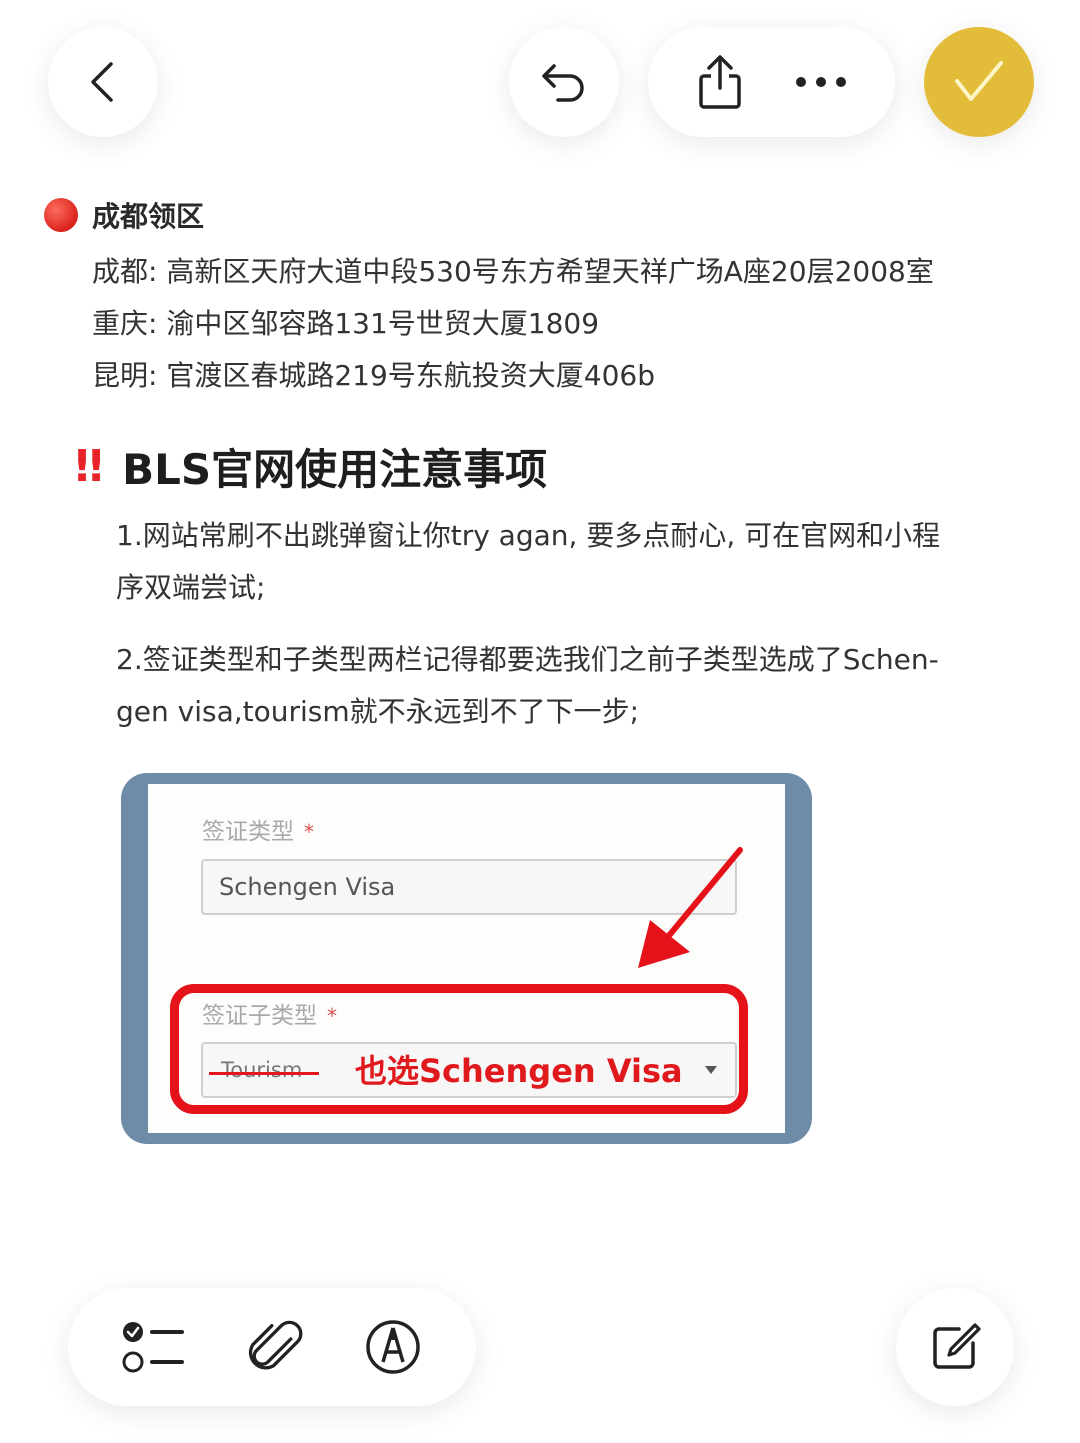  I want to click on share-button, so click(720, 82).